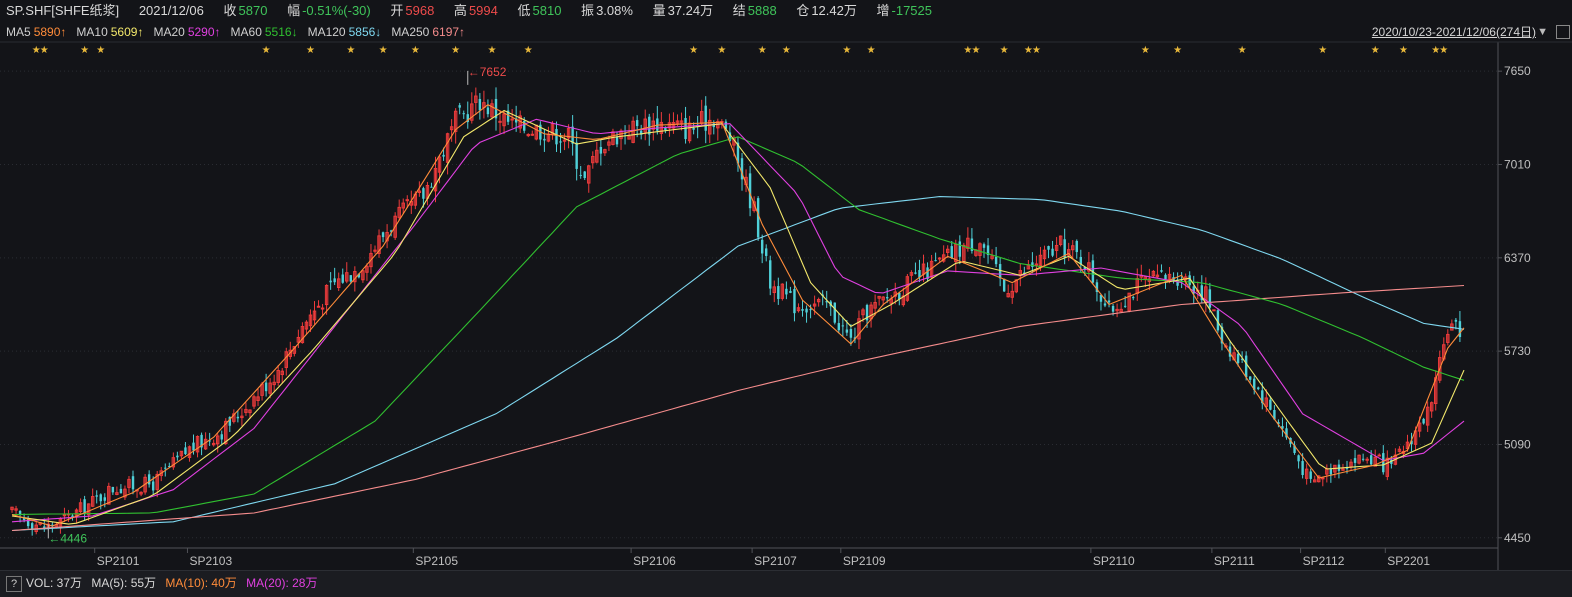 The image size is (1572, 597). Describe the element at coordinates (487, 72) in the screenshot. I see `high-mark-label: ←7652` at that location.